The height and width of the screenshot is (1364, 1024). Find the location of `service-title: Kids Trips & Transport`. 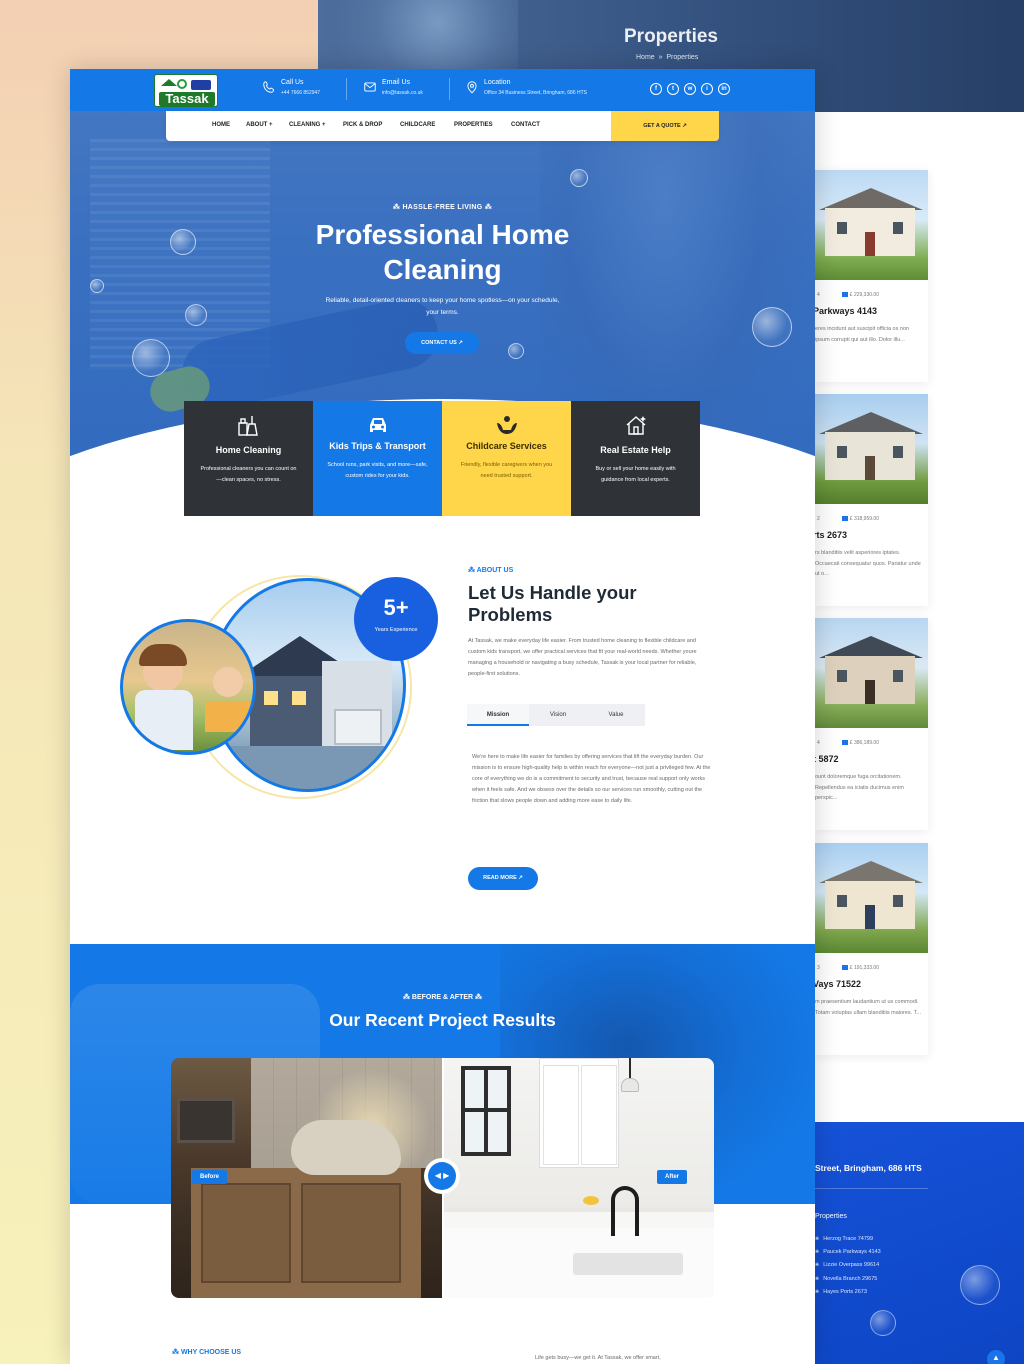

service-title: Kids Trips & Transport is located at coordinates (377, 446).